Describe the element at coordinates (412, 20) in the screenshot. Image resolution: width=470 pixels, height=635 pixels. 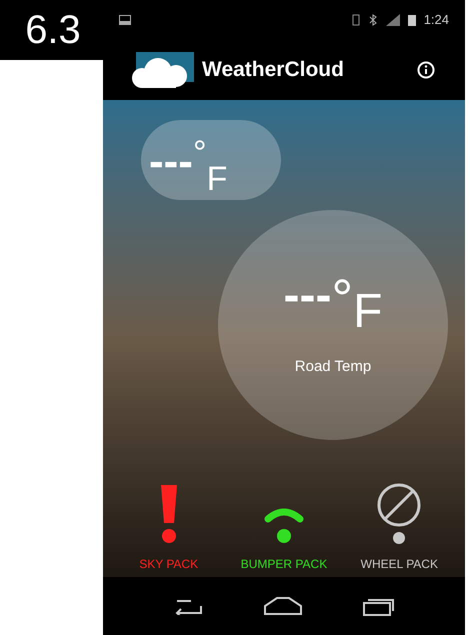
I see `battery-icon` at that location.